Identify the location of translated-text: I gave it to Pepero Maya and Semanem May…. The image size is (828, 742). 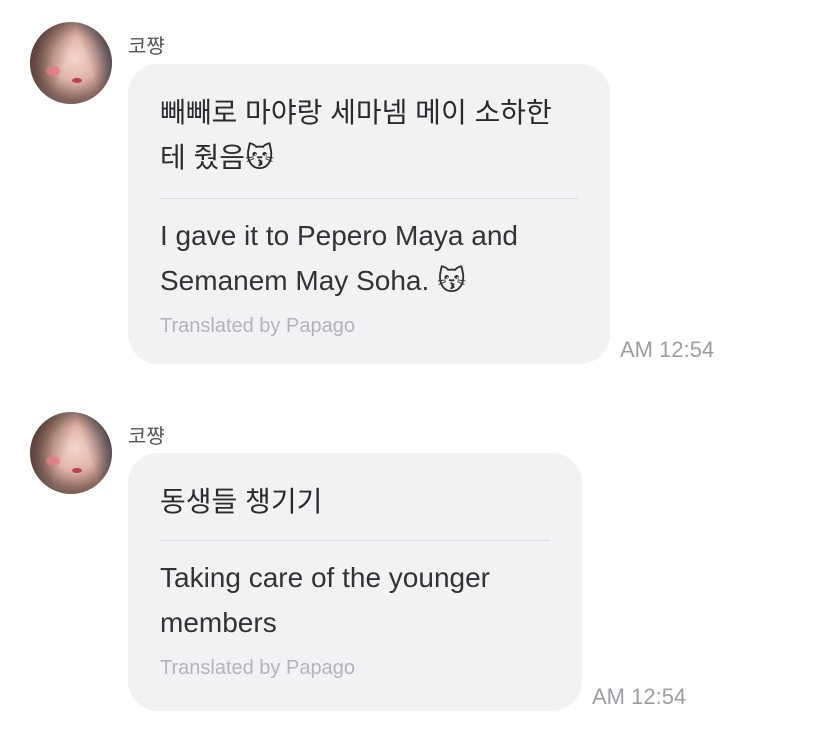
(339, 258).